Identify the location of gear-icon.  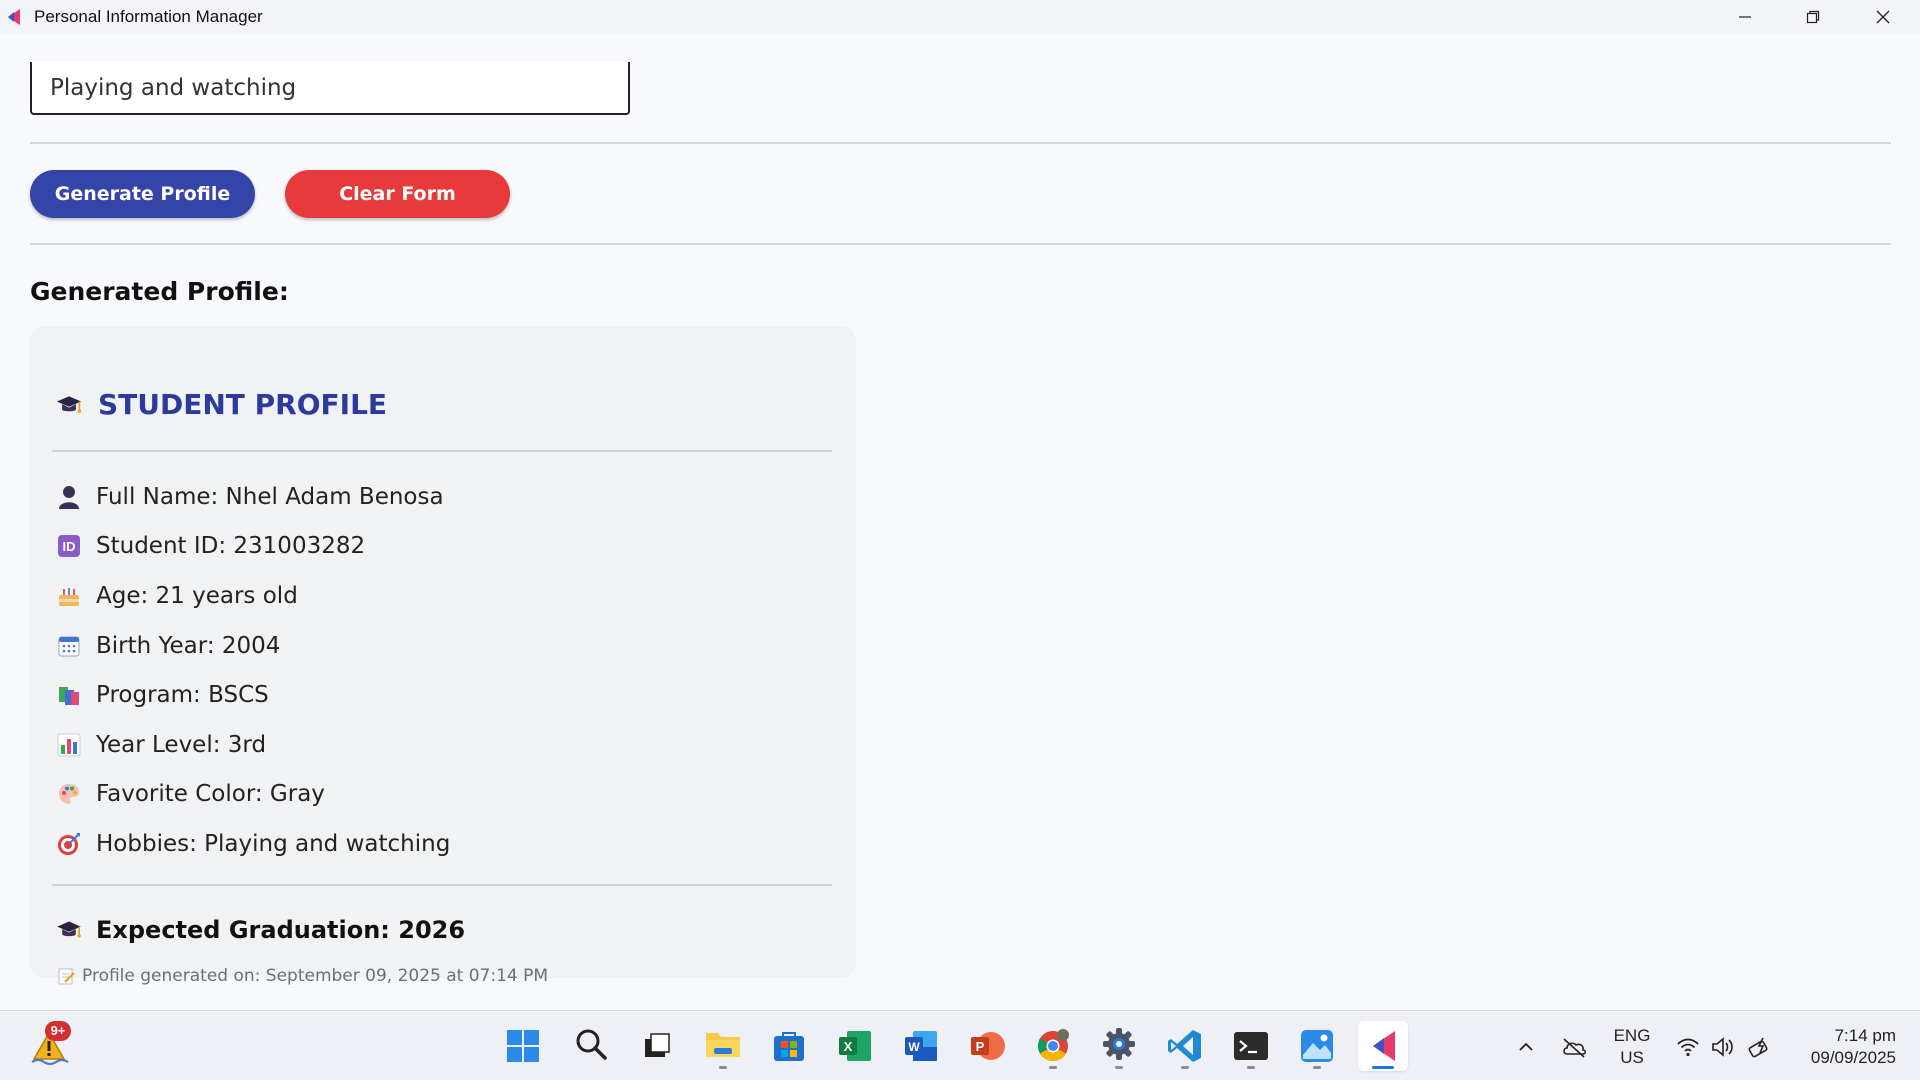
(1119, 1046).